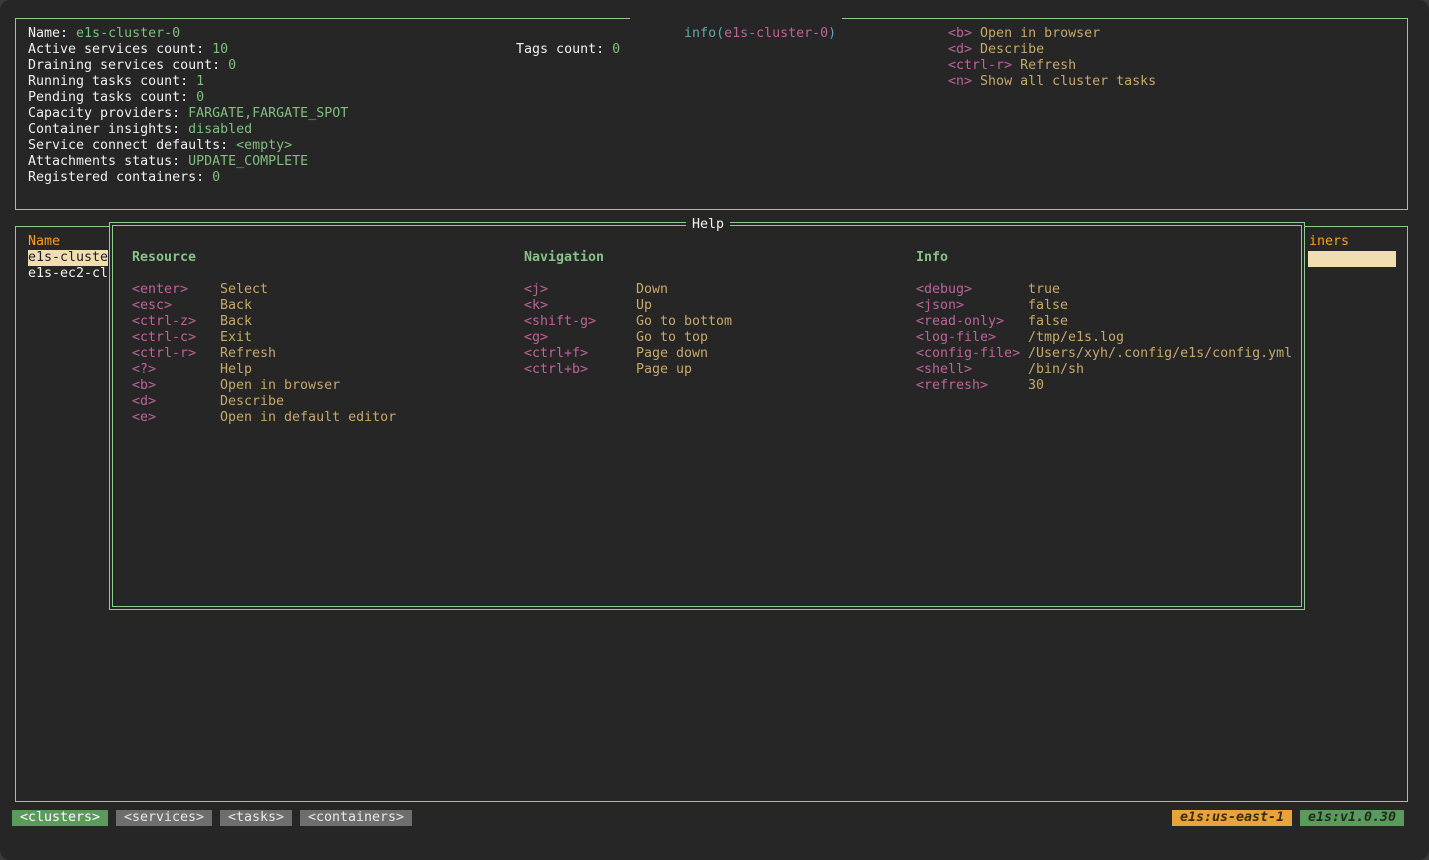 This screenshot has width=1429, height=860. I want to click on info-panel-title: info(e1s-cluster-0), so click(736, 34).